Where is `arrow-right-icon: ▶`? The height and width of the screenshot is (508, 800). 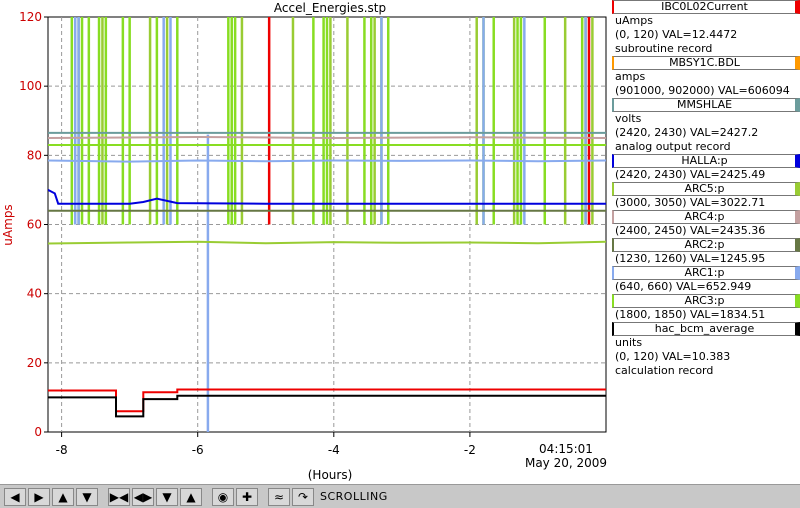
arrow-right-icon: ▶ is located at coordinates (39, 496).